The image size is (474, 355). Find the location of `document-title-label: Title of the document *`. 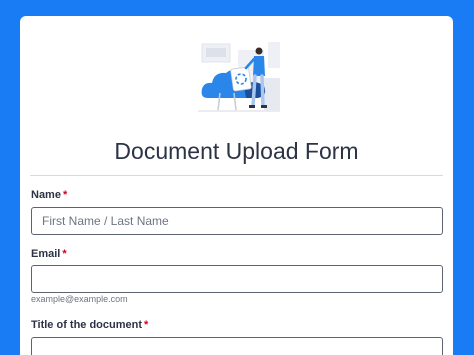

document-title-label: Title of the document * is located at coordinates (89, 325).